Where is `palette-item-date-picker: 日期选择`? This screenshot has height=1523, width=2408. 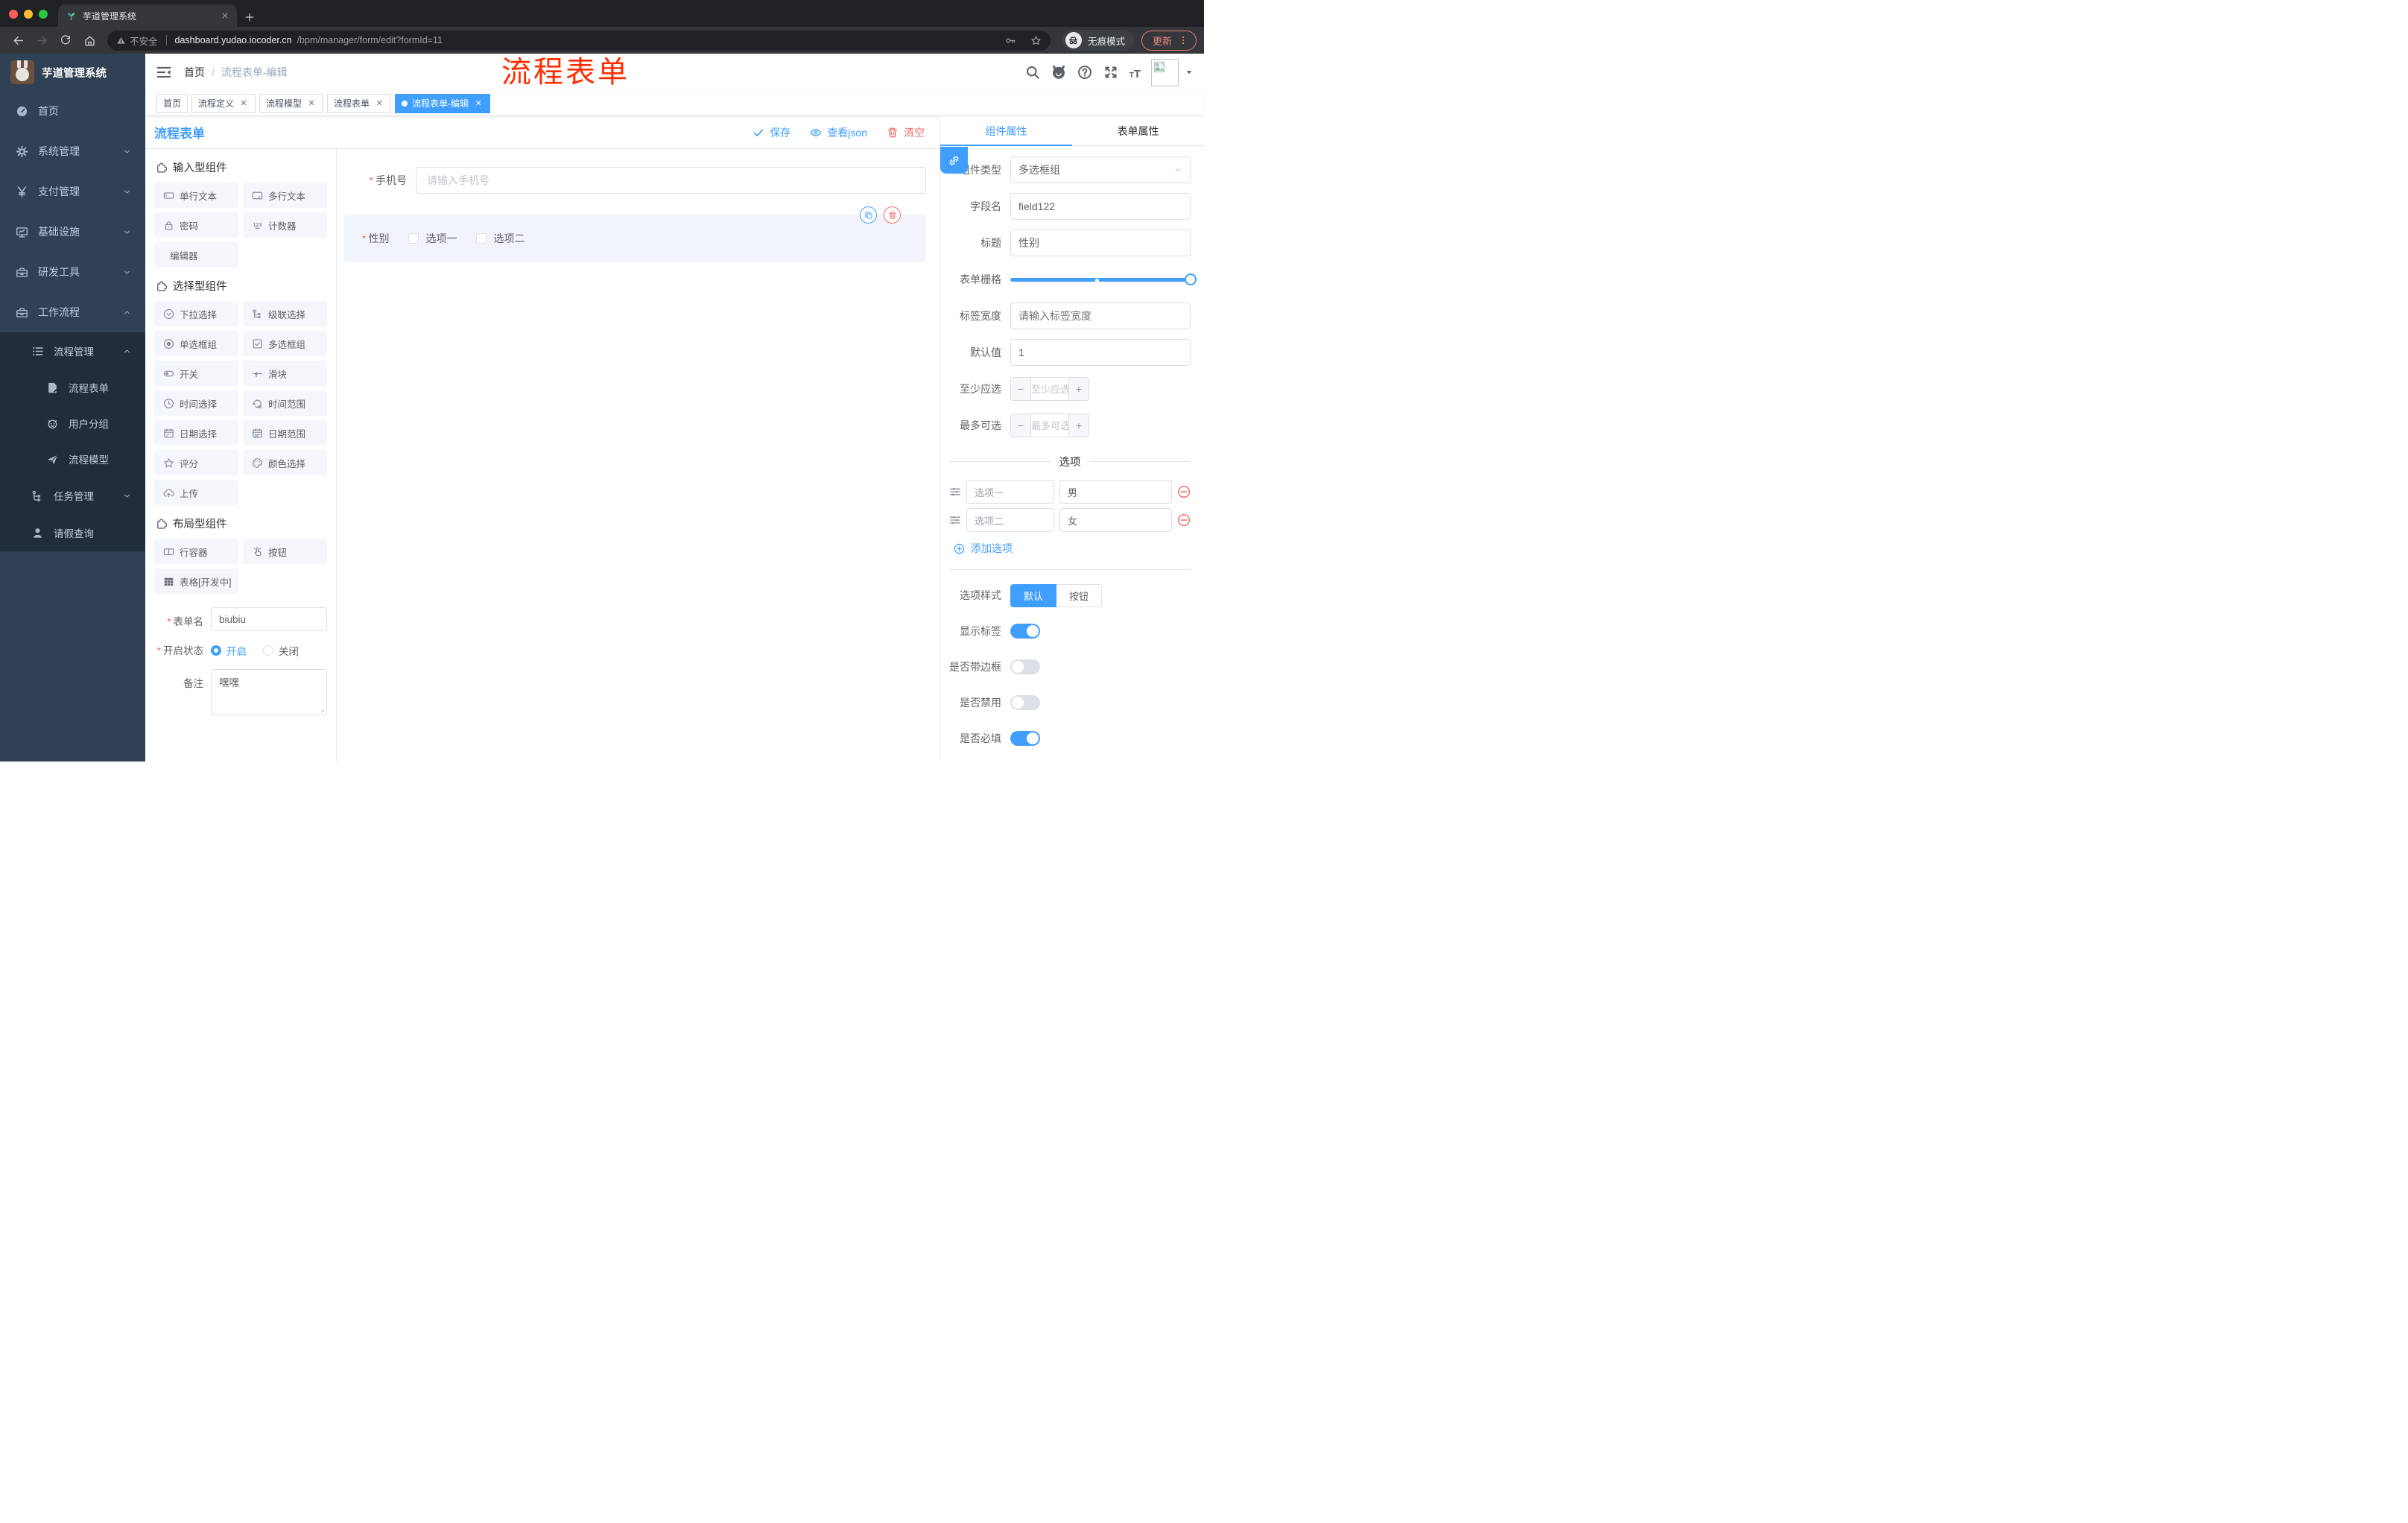
palette-item-date-picker: 日期选择 is located at coordinates (196, 433).